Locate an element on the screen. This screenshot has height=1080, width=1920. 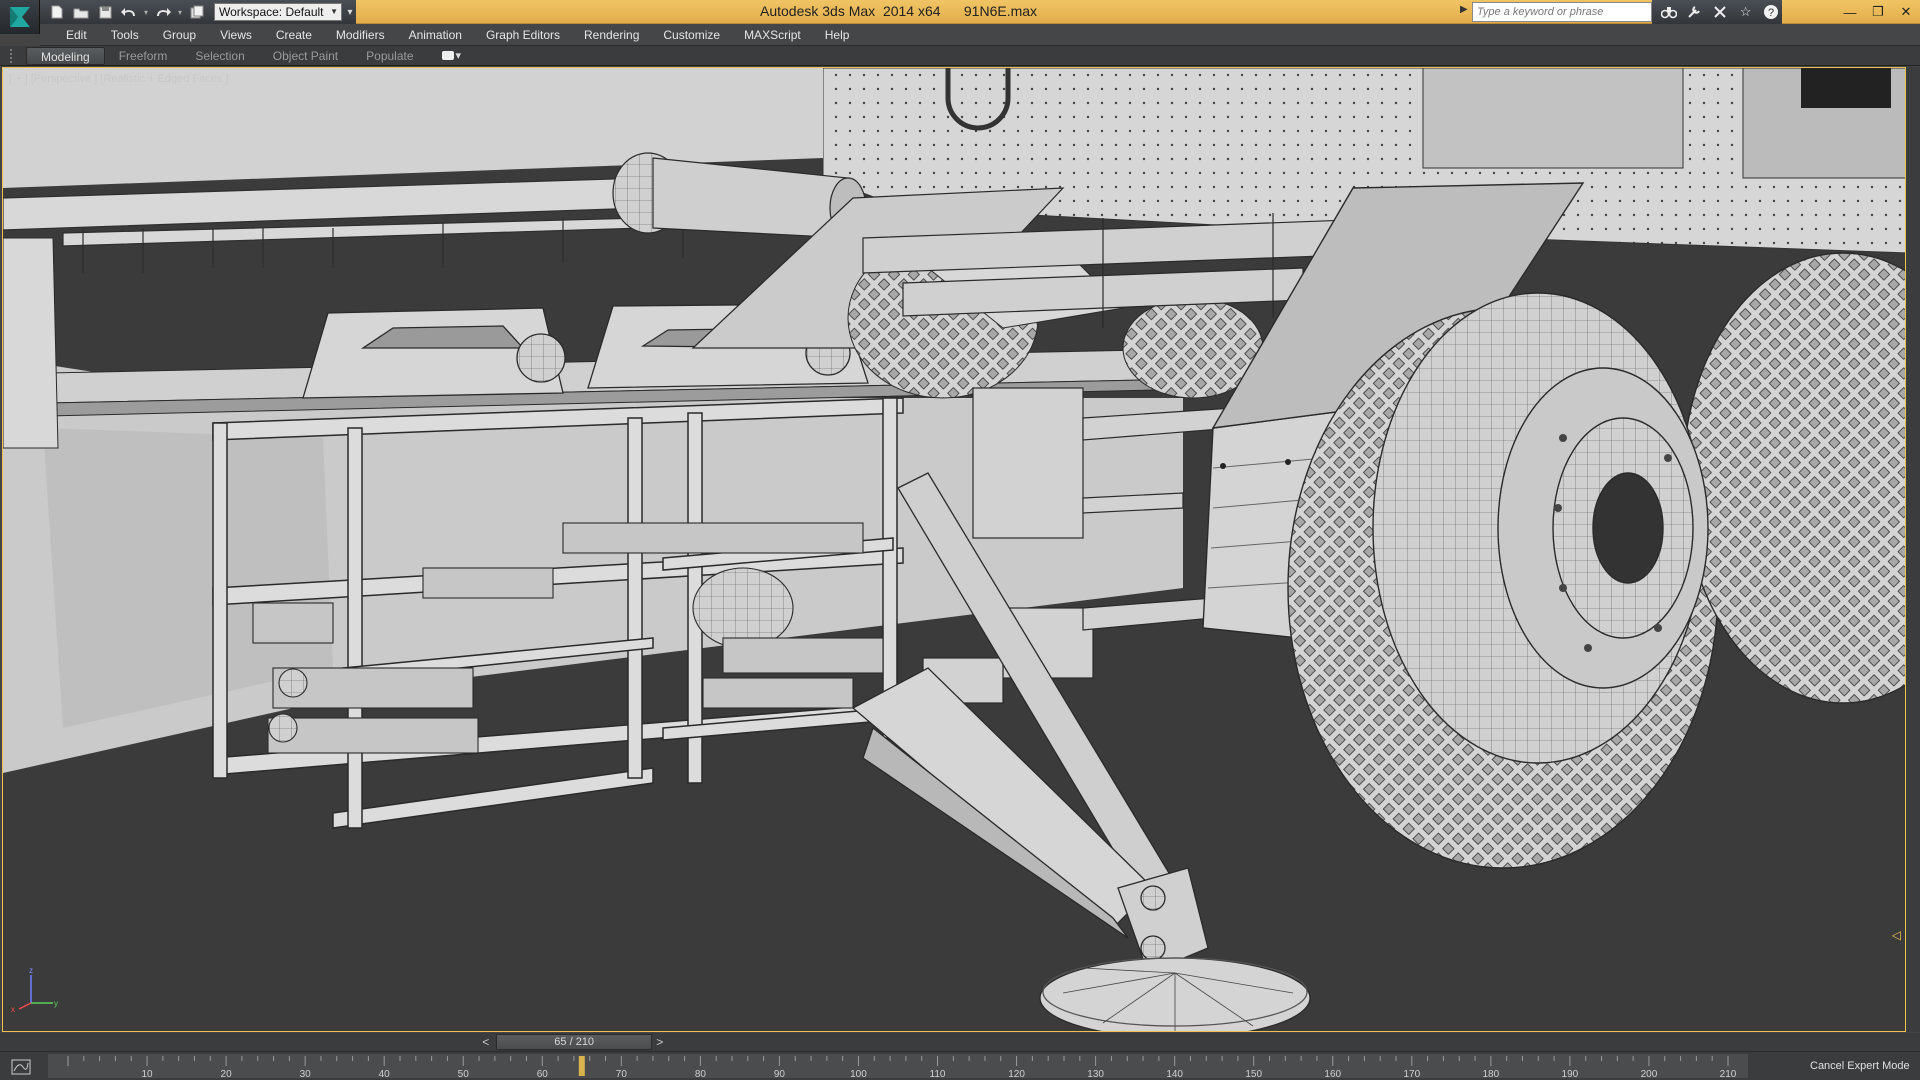
menu-rendering: Rendering is located at coordinates (611, 35).